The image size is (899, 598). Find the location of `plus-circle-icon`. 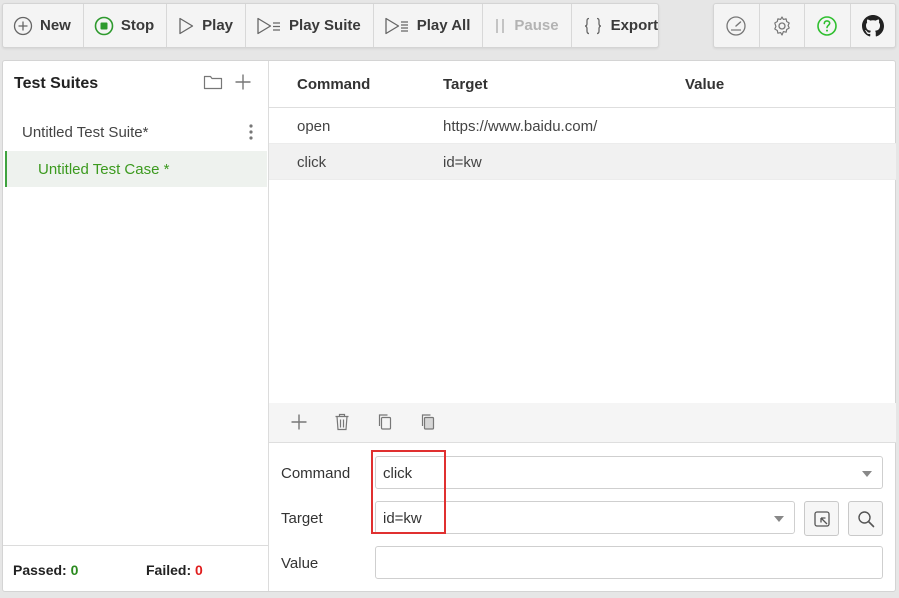

plus-circle-icon is located at coordinates (23, 25).